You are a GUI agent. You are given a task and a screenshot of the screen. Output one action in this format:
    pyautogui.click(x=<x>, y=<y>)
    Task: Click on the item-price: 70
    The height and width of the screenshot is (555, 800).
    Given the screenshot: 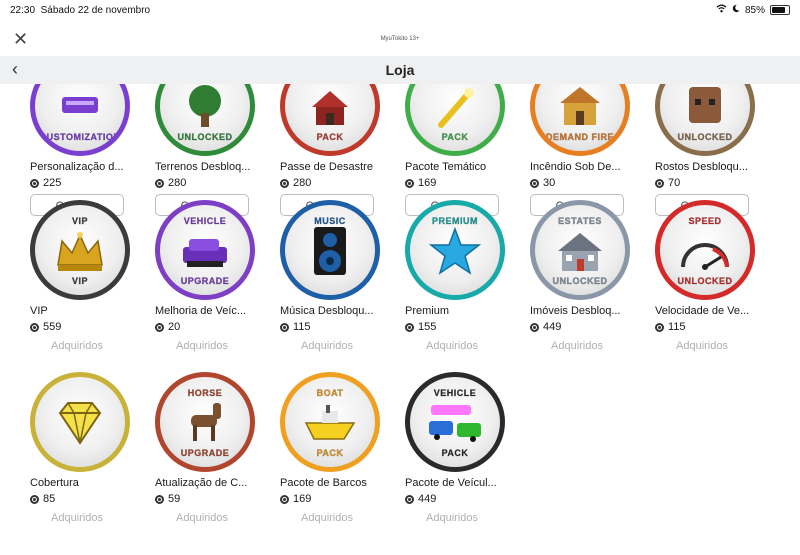 What is the action you would take?
    pyautogui.click(x=667, y=183)
    